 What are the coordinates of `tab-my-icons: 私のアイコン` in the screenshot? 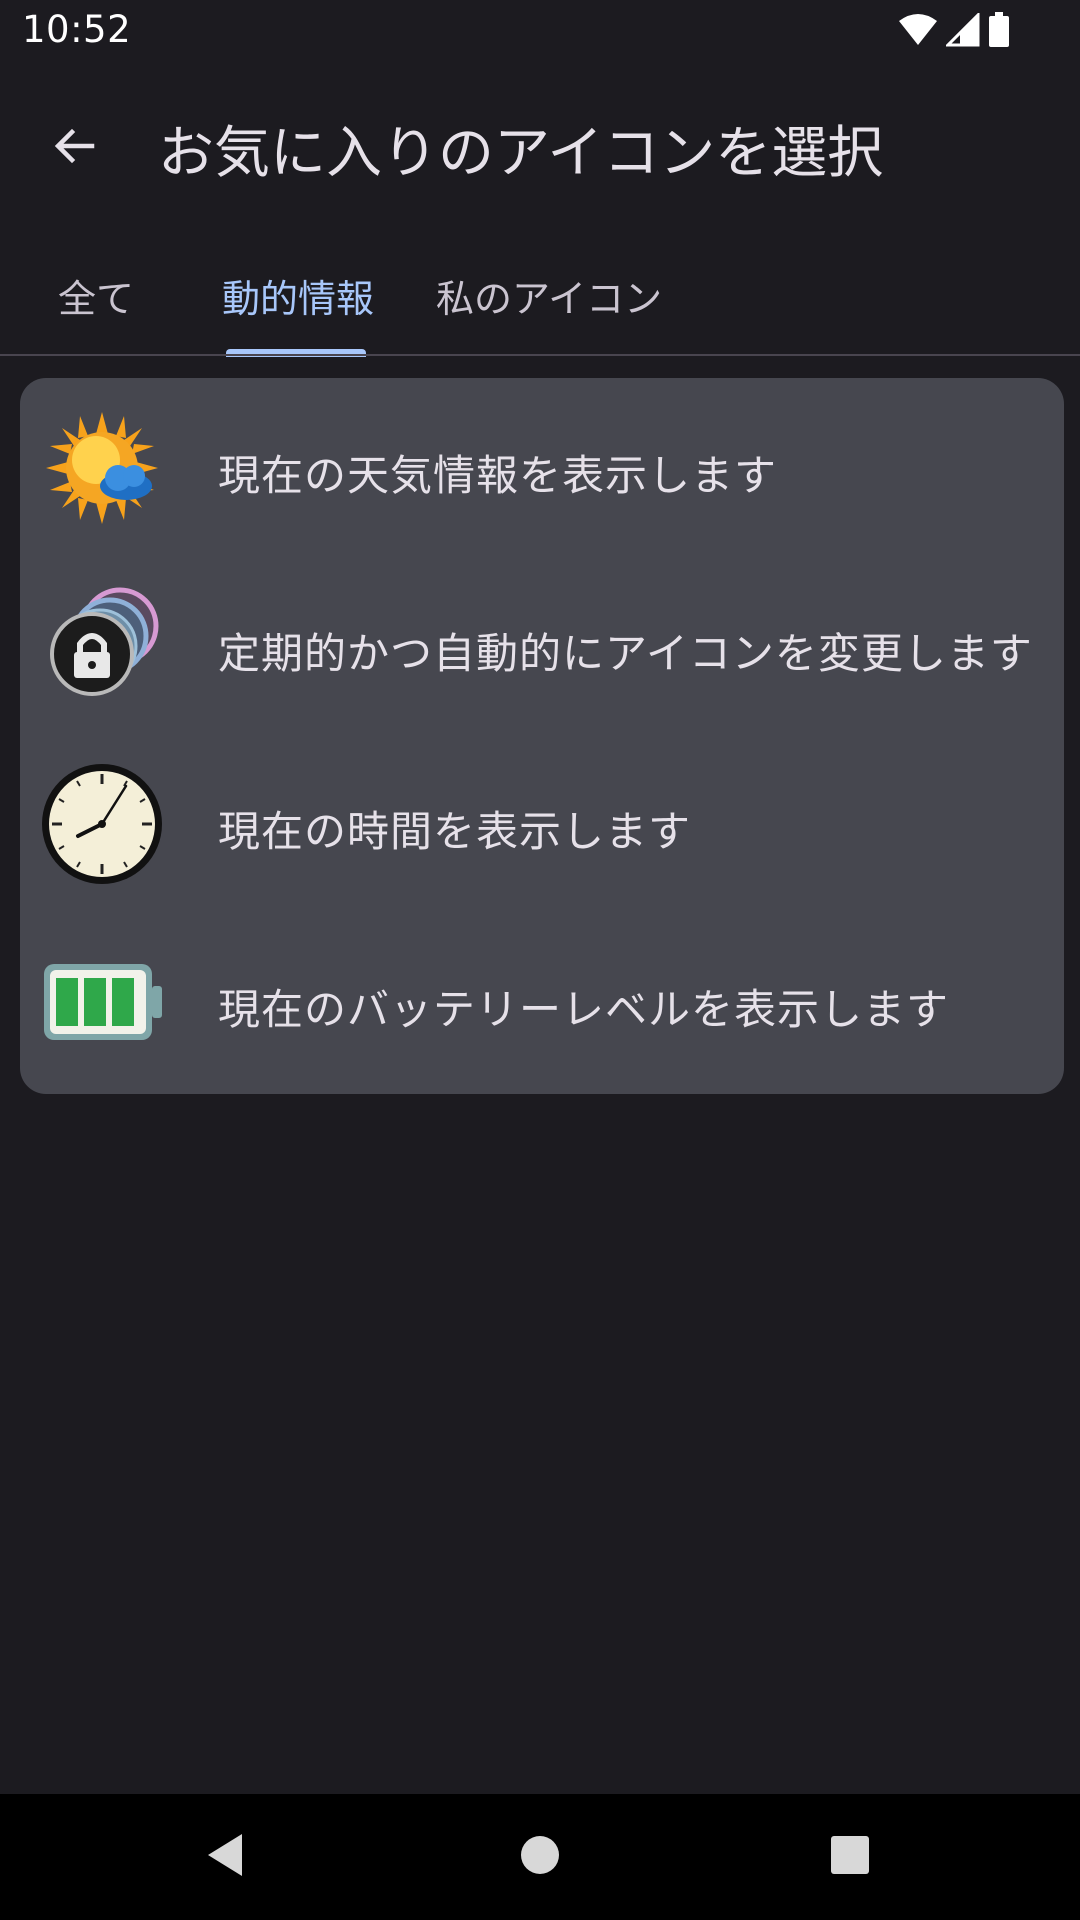 It's located at (549, 299).